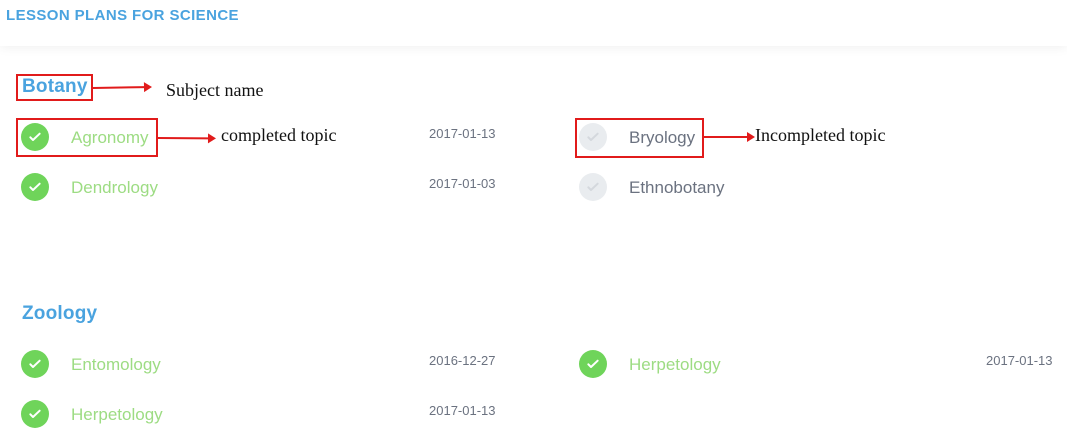  Describe the element at coordinates (677, 187) in the screenshot. I see `topic-label: Ethnobotany` at that location.